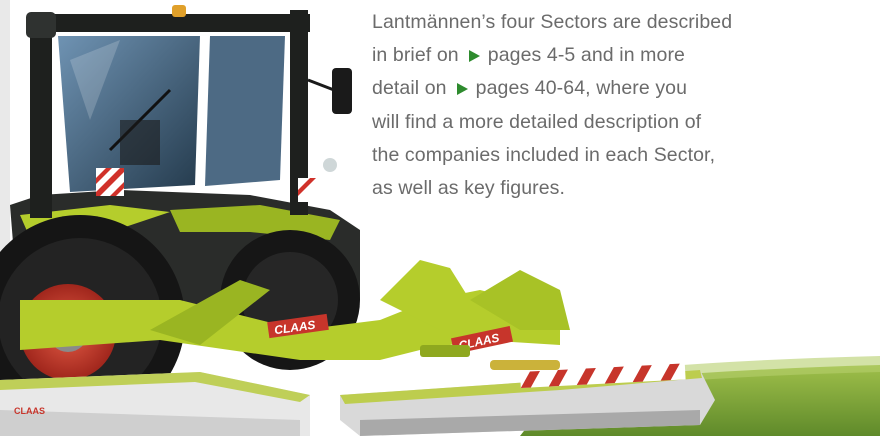  What do you see at coordinates (537, 121) in the screenshot?
I see `intro-line-4: will find a more detailed description of` at bounding box center [537, 121].